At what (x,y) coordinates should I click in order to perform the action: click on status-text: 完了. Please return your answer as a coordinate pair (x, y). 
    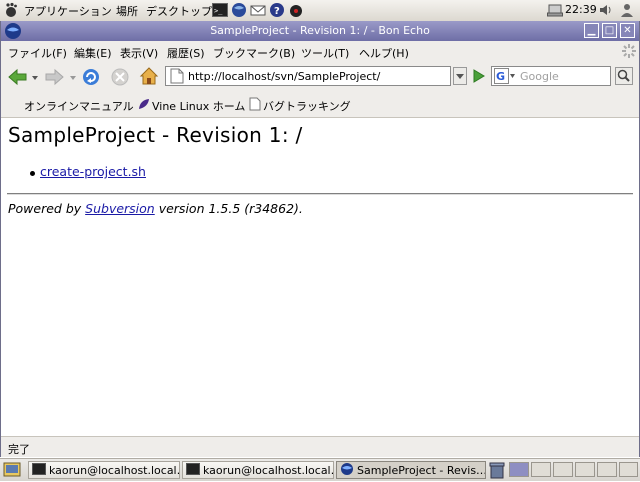
    Looking at the image, I should click on (19, 449).